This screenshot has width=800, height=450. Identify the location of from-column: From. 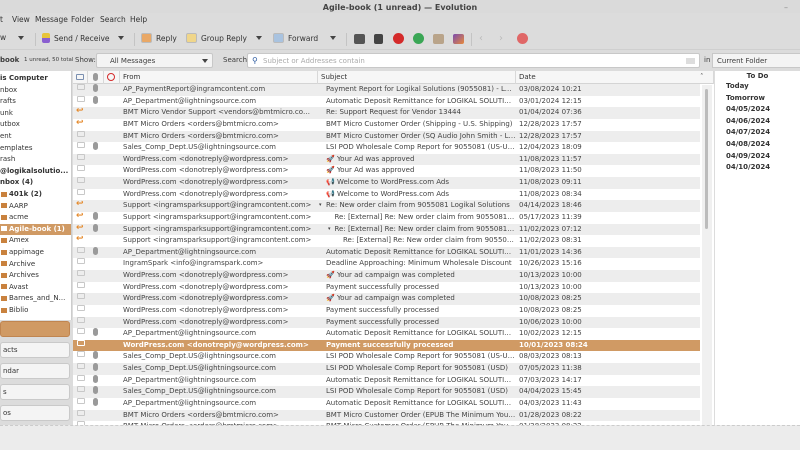
(219, 77).